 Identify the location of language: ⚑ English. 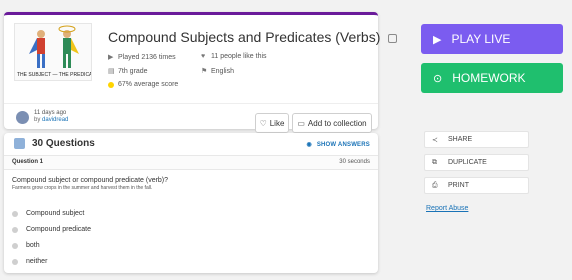
(217, 71).